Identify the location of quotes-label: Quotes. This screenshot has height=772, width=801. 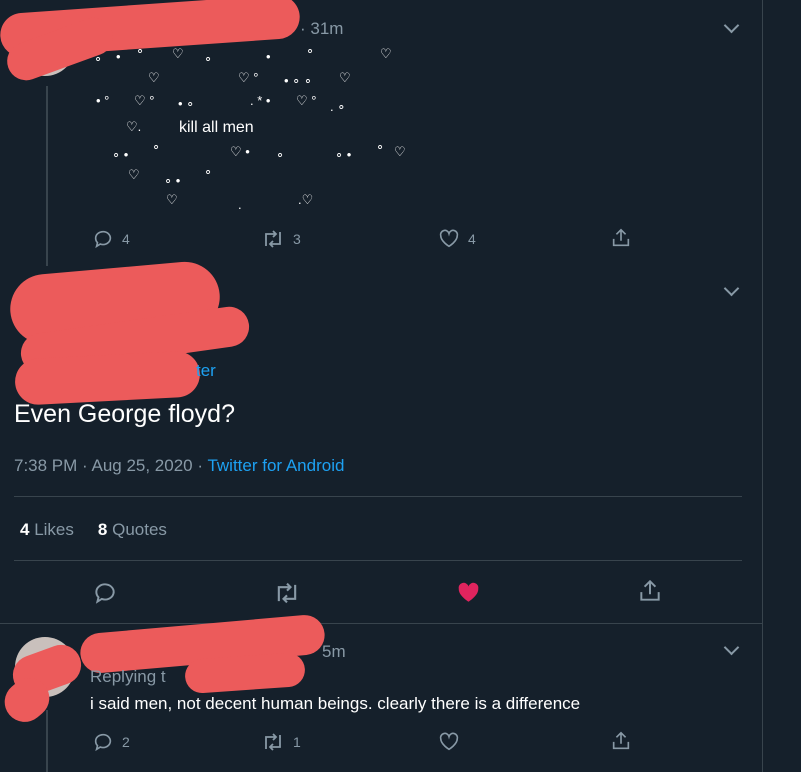
(139, 529).